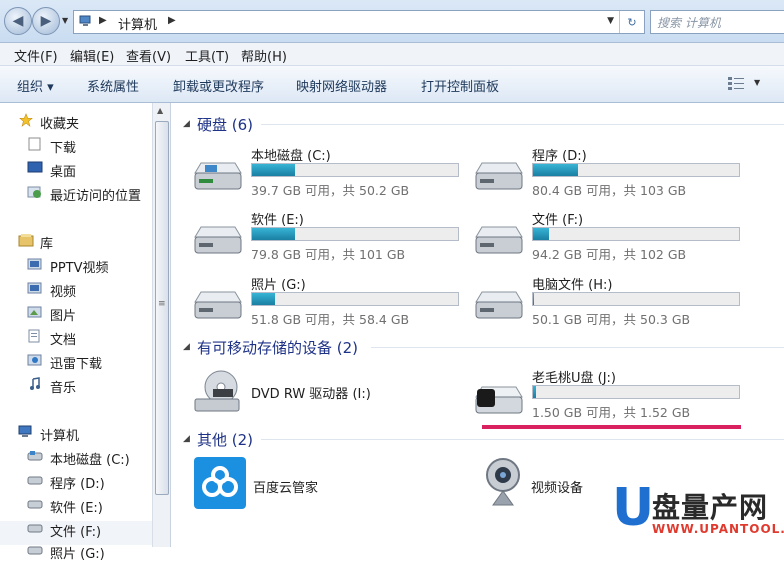  I want to click on arrow-left-icon: ◀, so click(18, 21).